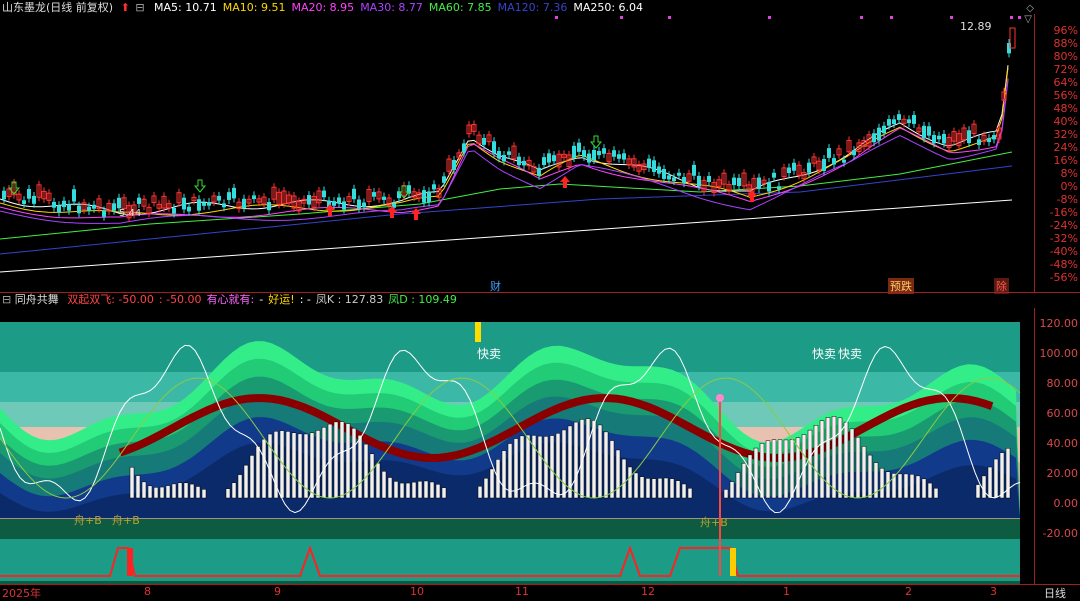 Image resolution: width=1080 pixels, height=601 pixels. I want to click on axis-tick-label: 64%, so click(1065, 82).